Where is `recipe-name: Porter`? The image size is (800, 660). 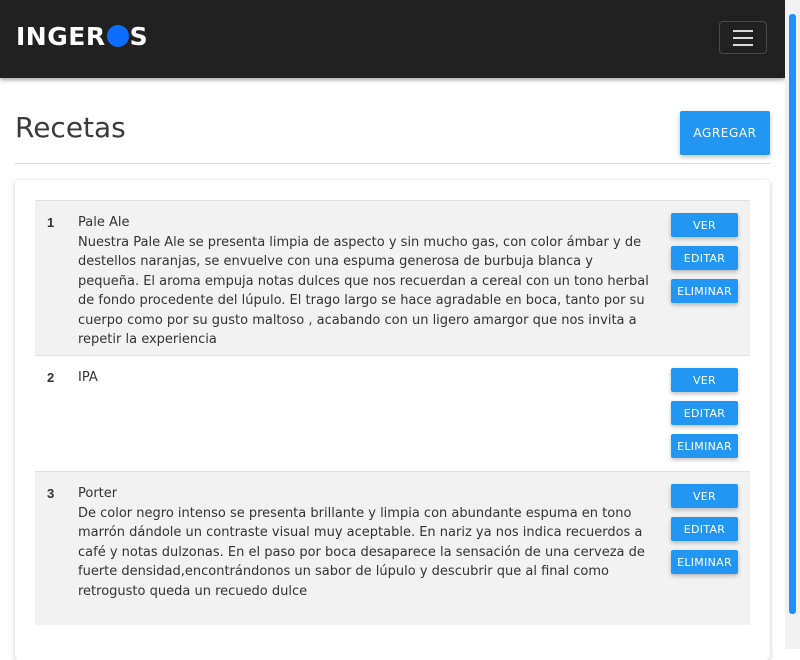
recipe-name: Porter is located at coordinates (98, 493).